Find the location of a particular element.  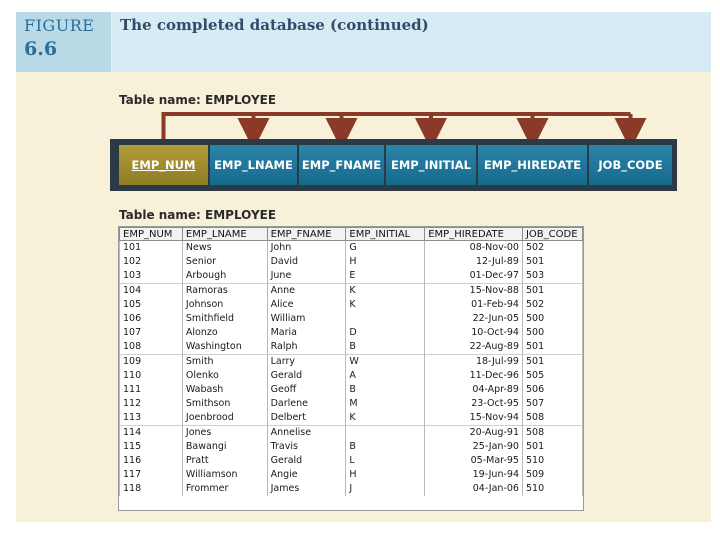

table-cell: 04-Apr-89 is located at coordinates (473, 390).